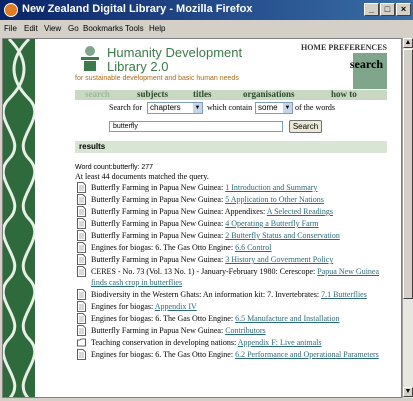 This screenshot has width=413, height=401. What do you see at coordinates (138, 66) in the screenshot?
I see `library-version: Library 2.0` at bounding box center [138, 66].